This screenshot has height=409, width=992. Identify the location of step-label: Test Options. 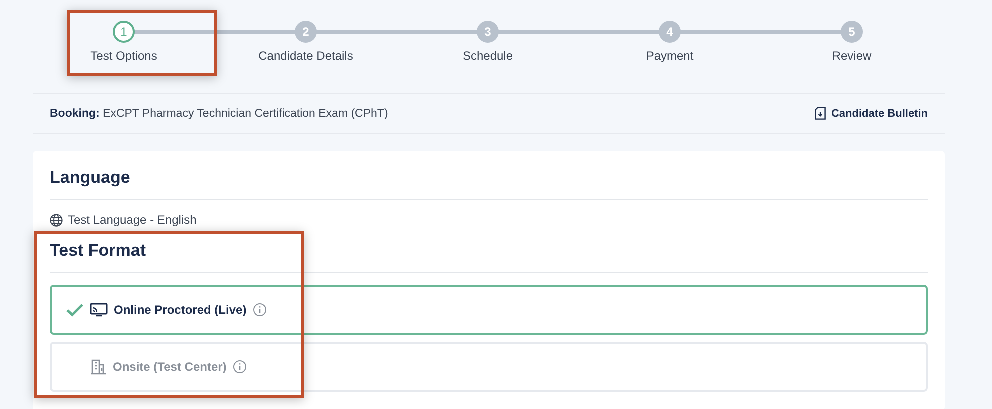
(124, 56).